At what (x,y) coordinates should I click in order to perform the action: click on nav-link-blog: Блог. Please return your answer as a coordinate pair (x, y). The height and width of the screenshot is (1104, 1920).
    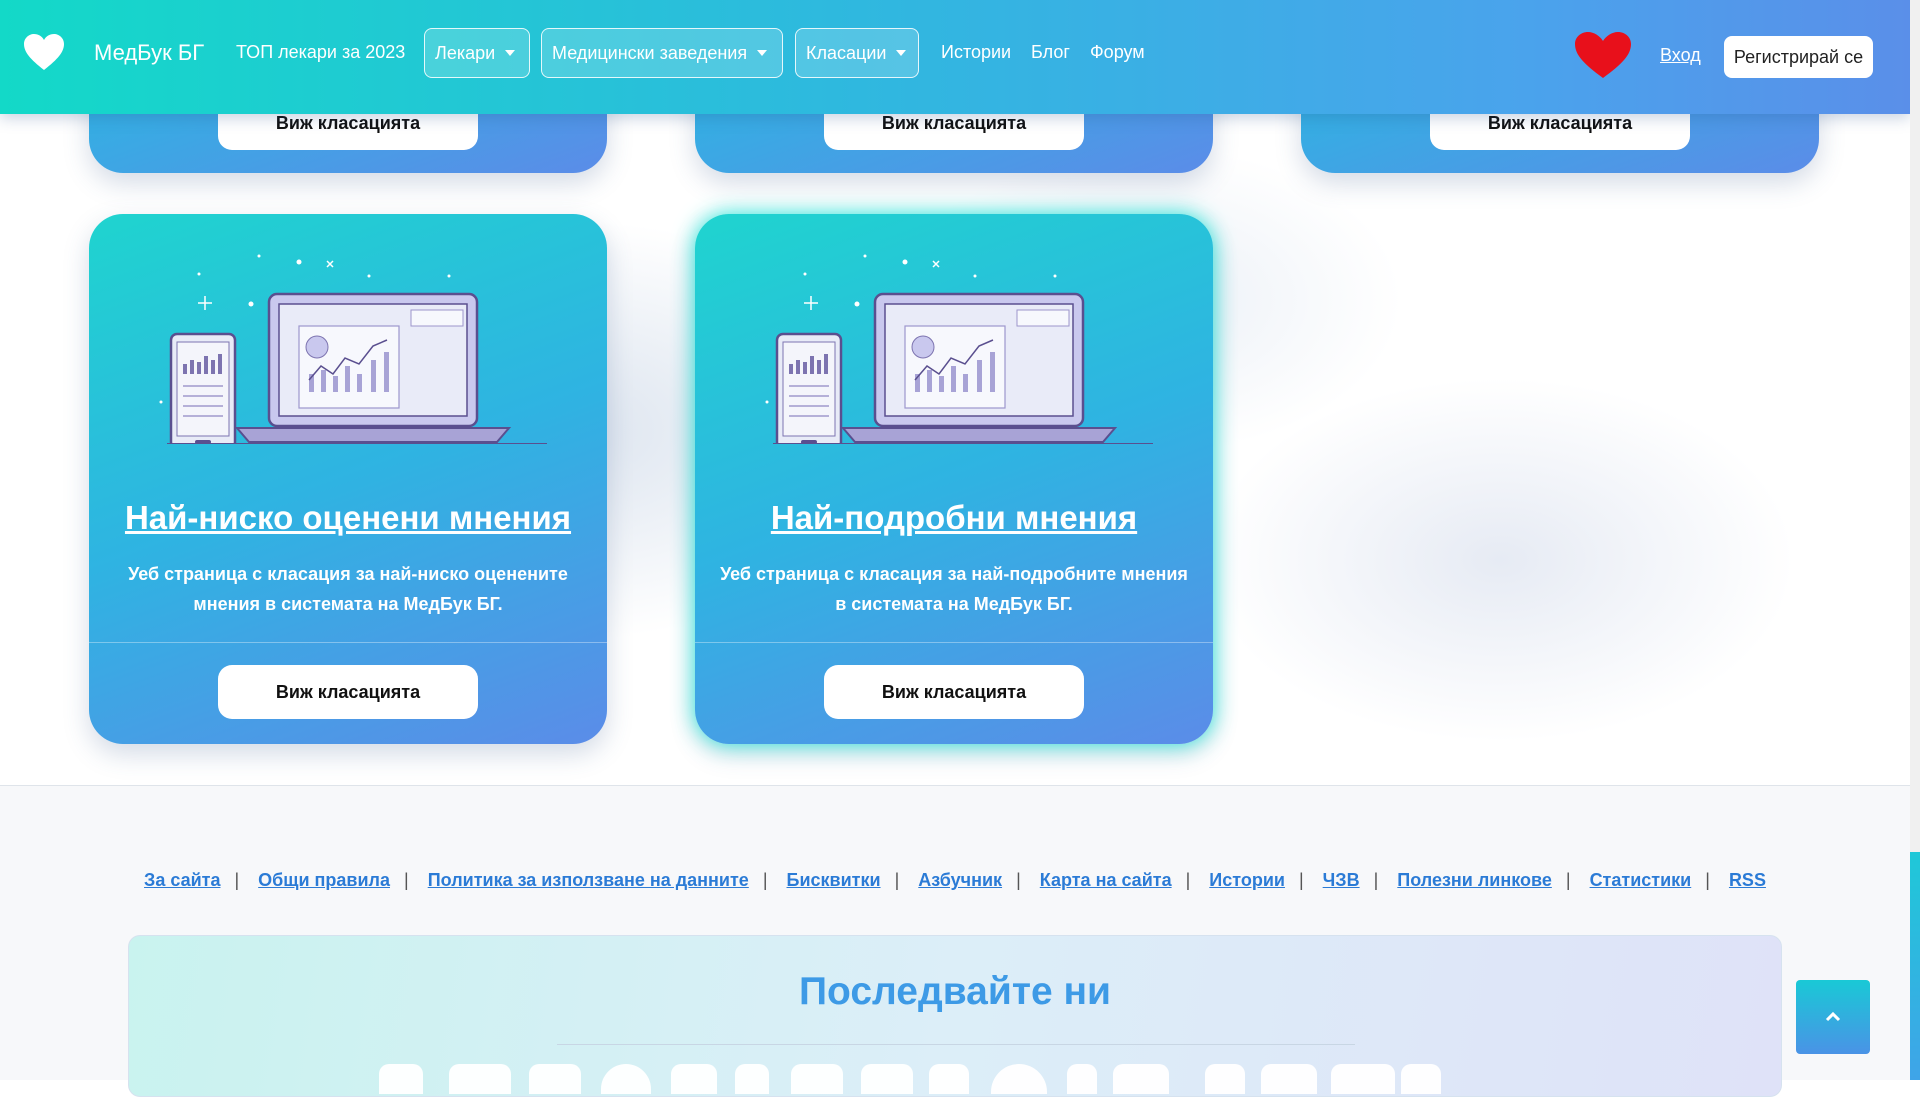
    Looking at the image, I should click on (1050, 52).